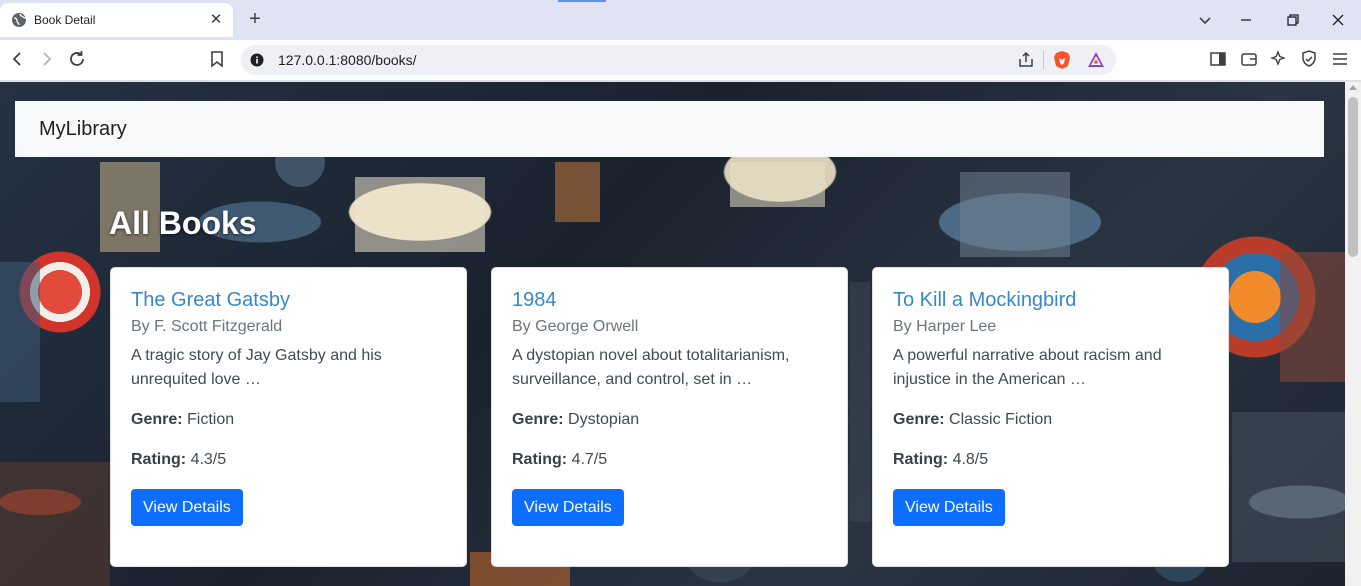  What do you see at coordinates (1205, 20) in the screenshot?
I see `tab-search-chevron-icon` at bounding box center [1205, 20].